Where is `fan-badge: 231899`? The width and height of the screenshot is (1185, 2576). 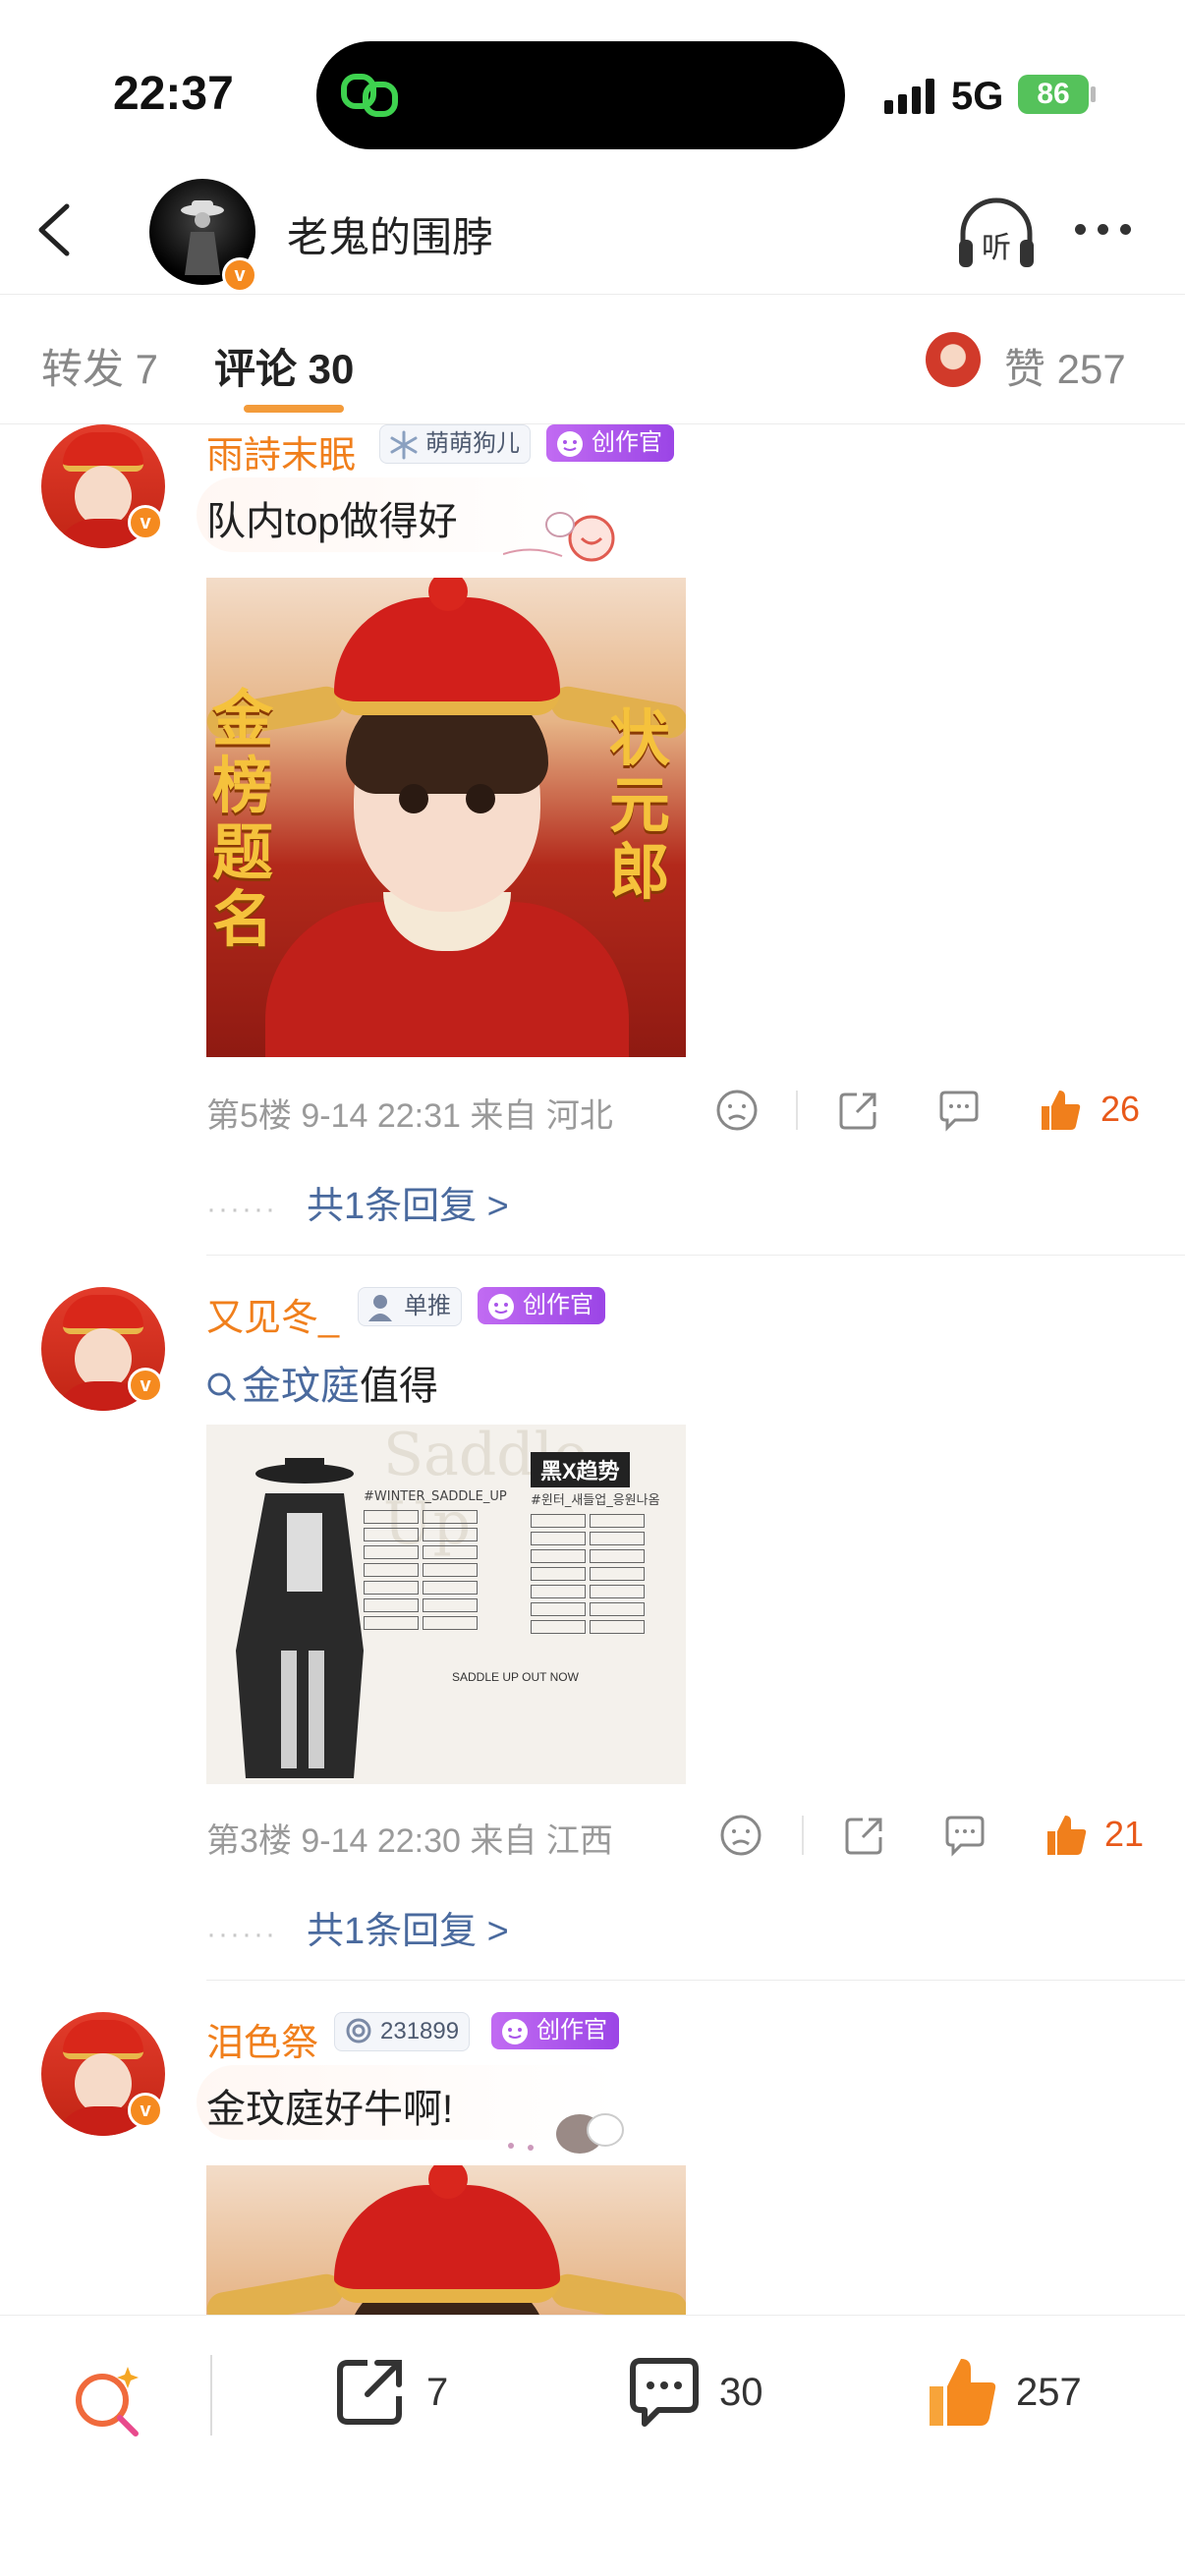
fan-badge: 231899 is located at coordinates (403, 2031).